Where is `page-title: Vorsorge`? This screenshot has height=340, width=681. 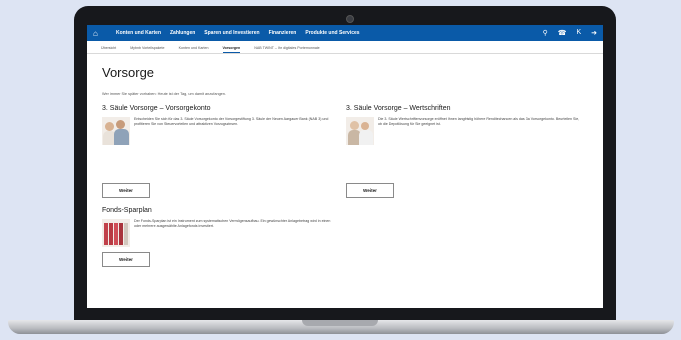
page-title: Vorsorge is located at coordinates (128, 72).